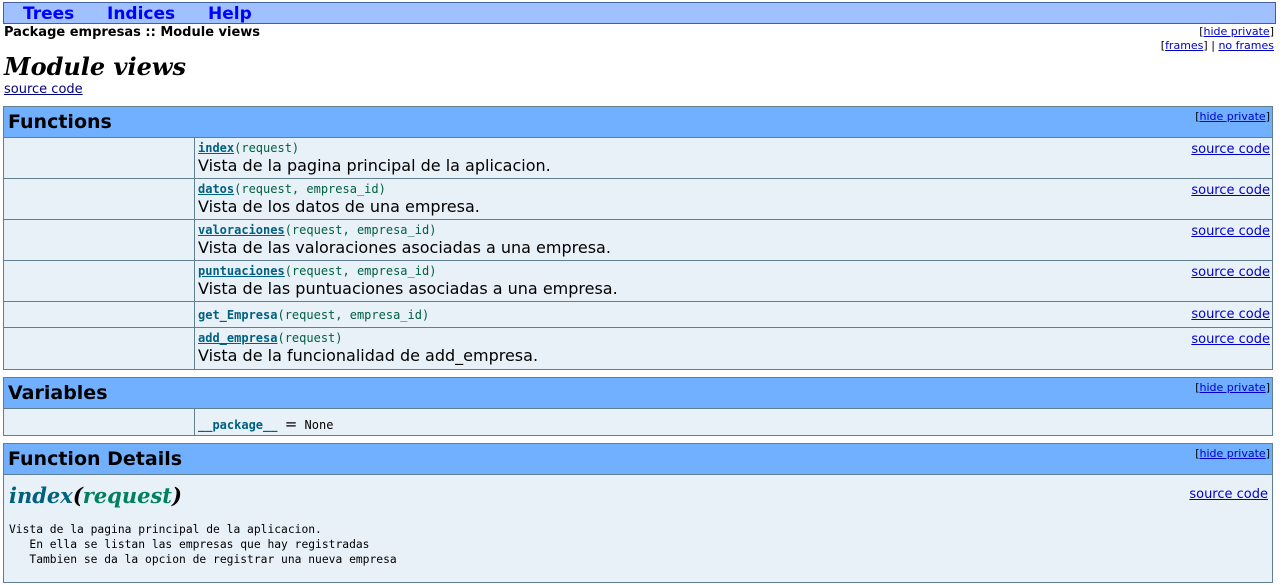  Describe the element at coordinates (319, 425) in the screenshot. I see `variable-value: None` at that location.